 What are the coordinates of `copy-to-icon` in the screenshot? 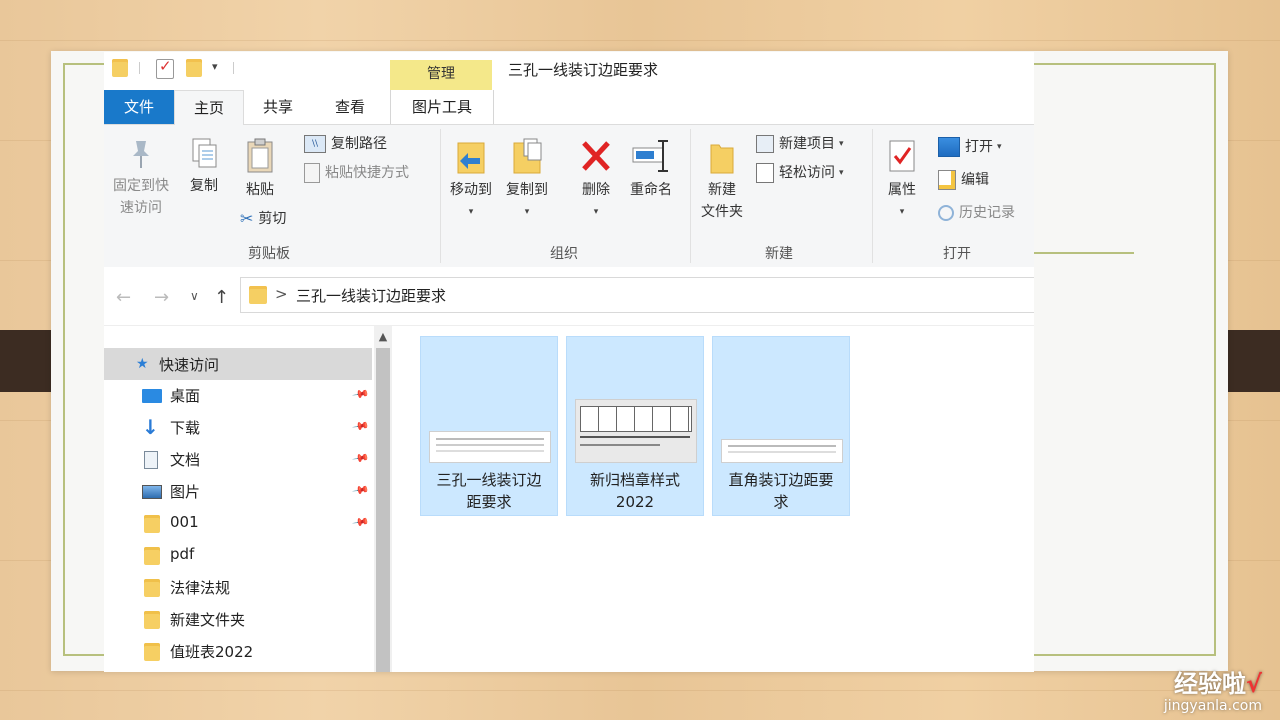 It's located at (527, 156).